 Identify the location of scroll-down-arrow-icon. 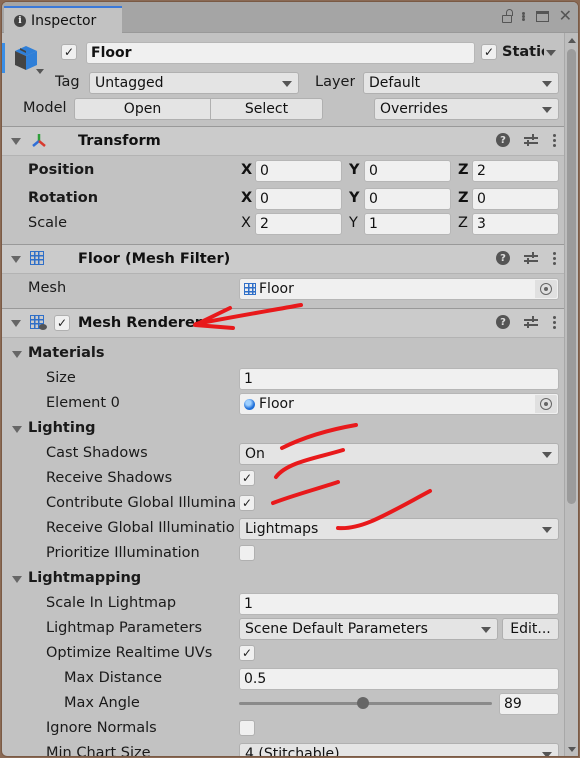
(572, 749).